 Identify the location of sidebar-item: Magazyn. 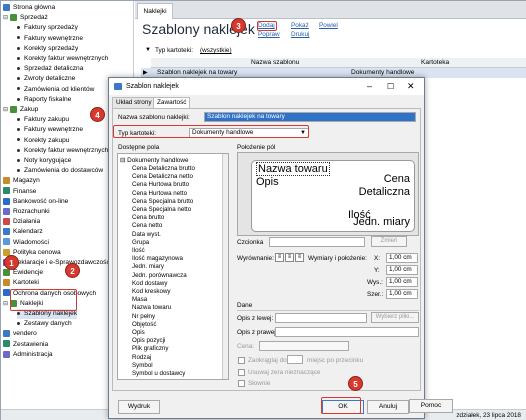
(21, 181).